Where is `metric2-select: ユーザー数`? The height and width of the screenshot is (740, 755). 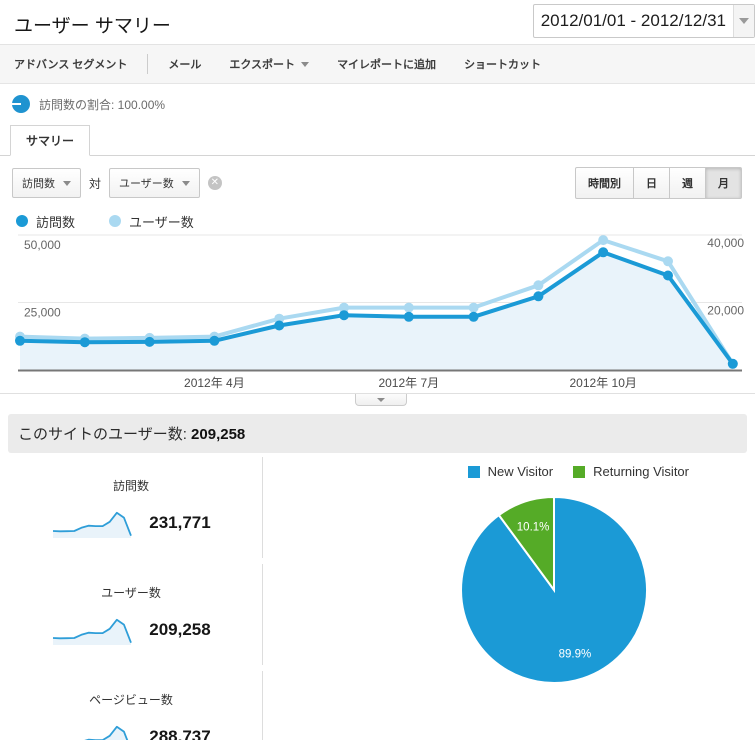
metric2-select: ユーザー数 is located at coordinates (154, 183).